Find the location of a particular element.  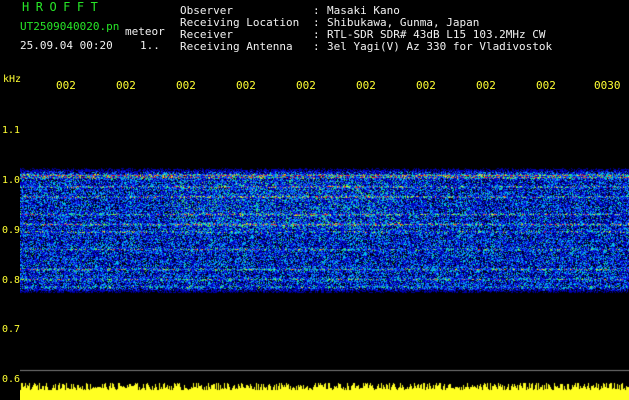

y-tick-label: 0.6 is located at coordinates (11, 379).